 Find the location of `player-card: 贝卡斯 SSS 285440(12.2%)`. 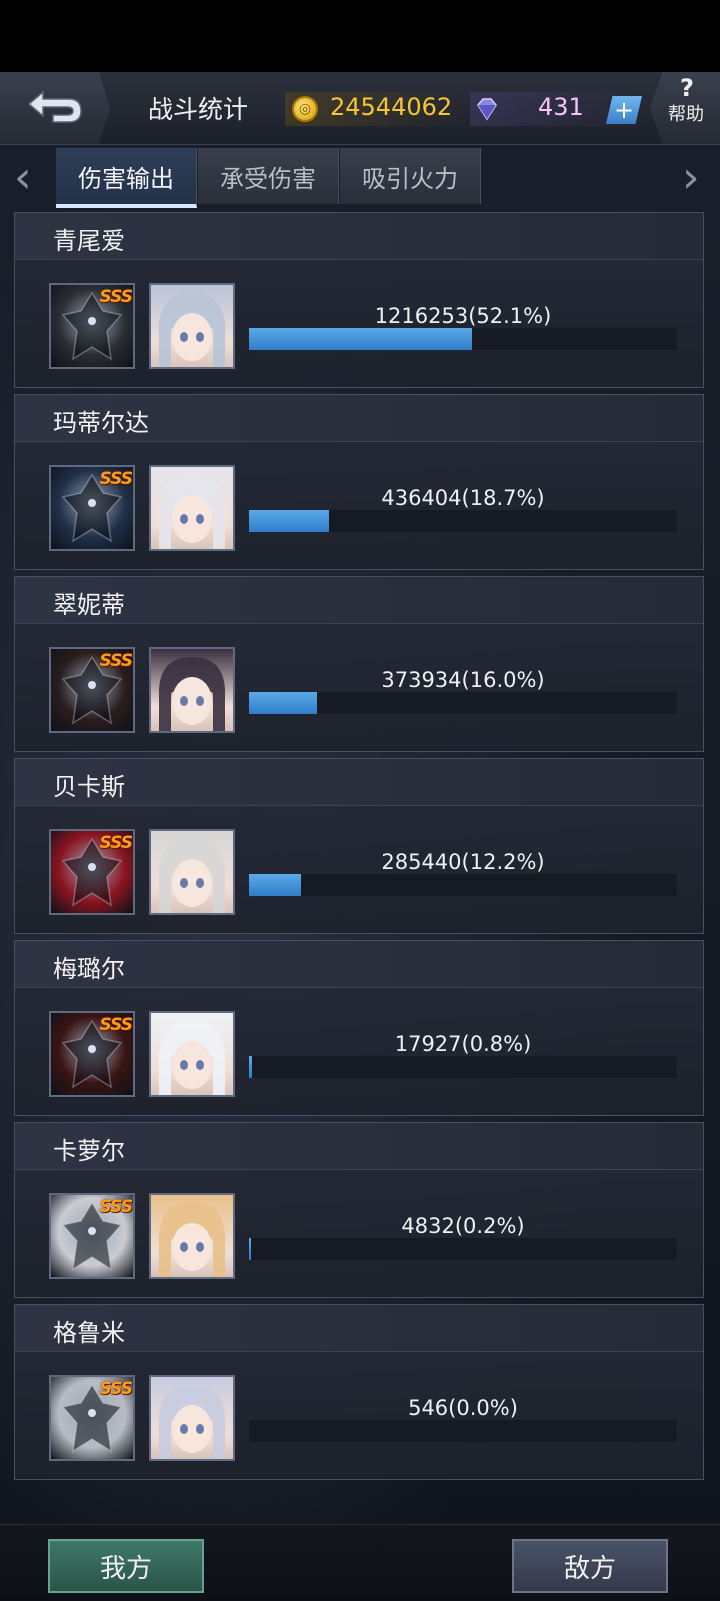

player-card: 贝卡斯 SSS 285440(12.2%) is located at coordinates (359, 846).